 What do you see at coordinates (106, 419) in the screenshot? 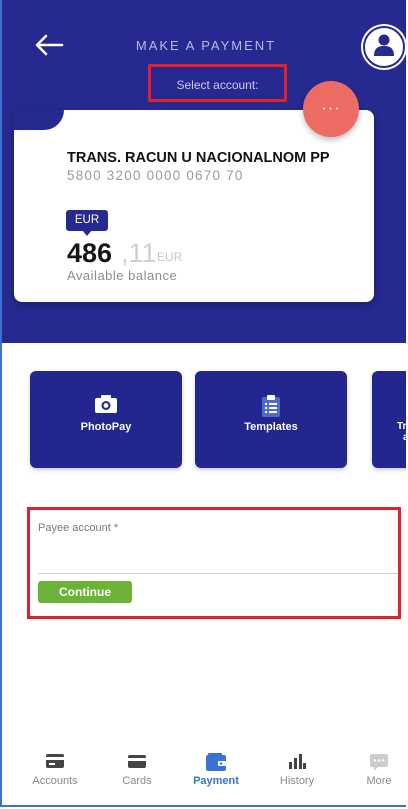
I see `tile-photopay: PhotoPay` at bounding box center [106, 419].